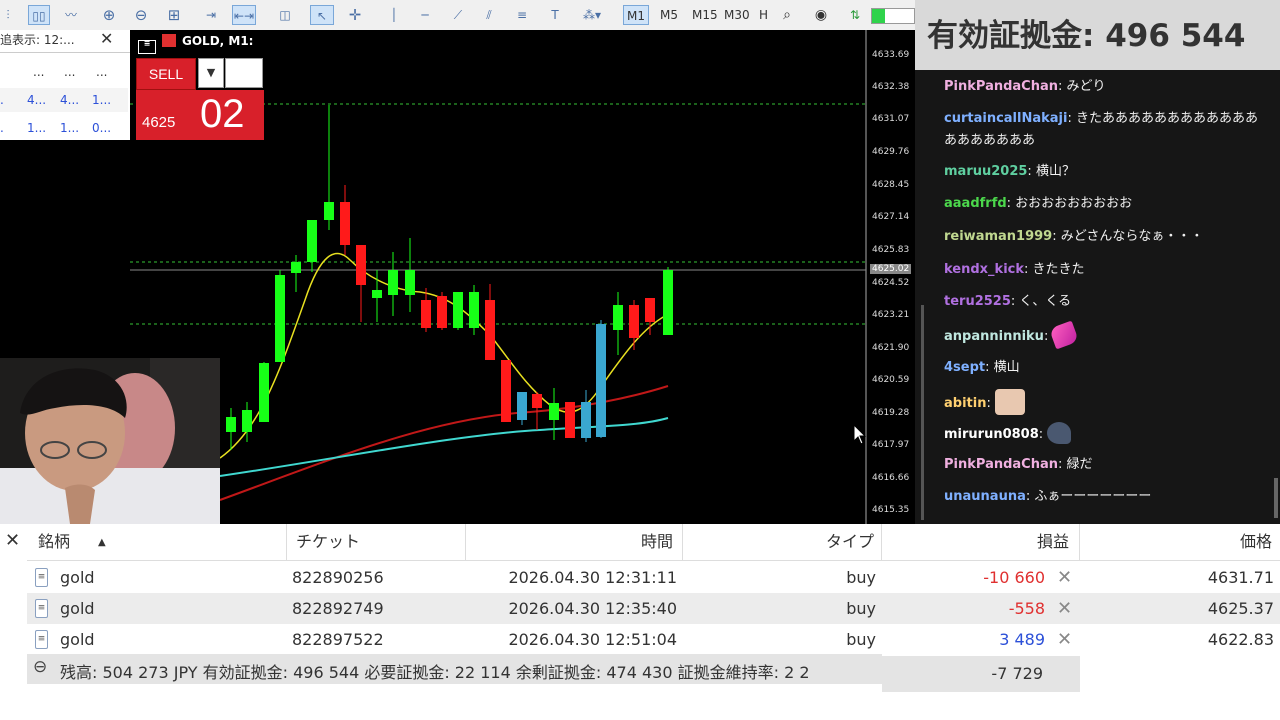 Image resolution: width=1280 pixels, height=720 pixels. I want to click on total-profit: -7 729, so click(1017, 673).